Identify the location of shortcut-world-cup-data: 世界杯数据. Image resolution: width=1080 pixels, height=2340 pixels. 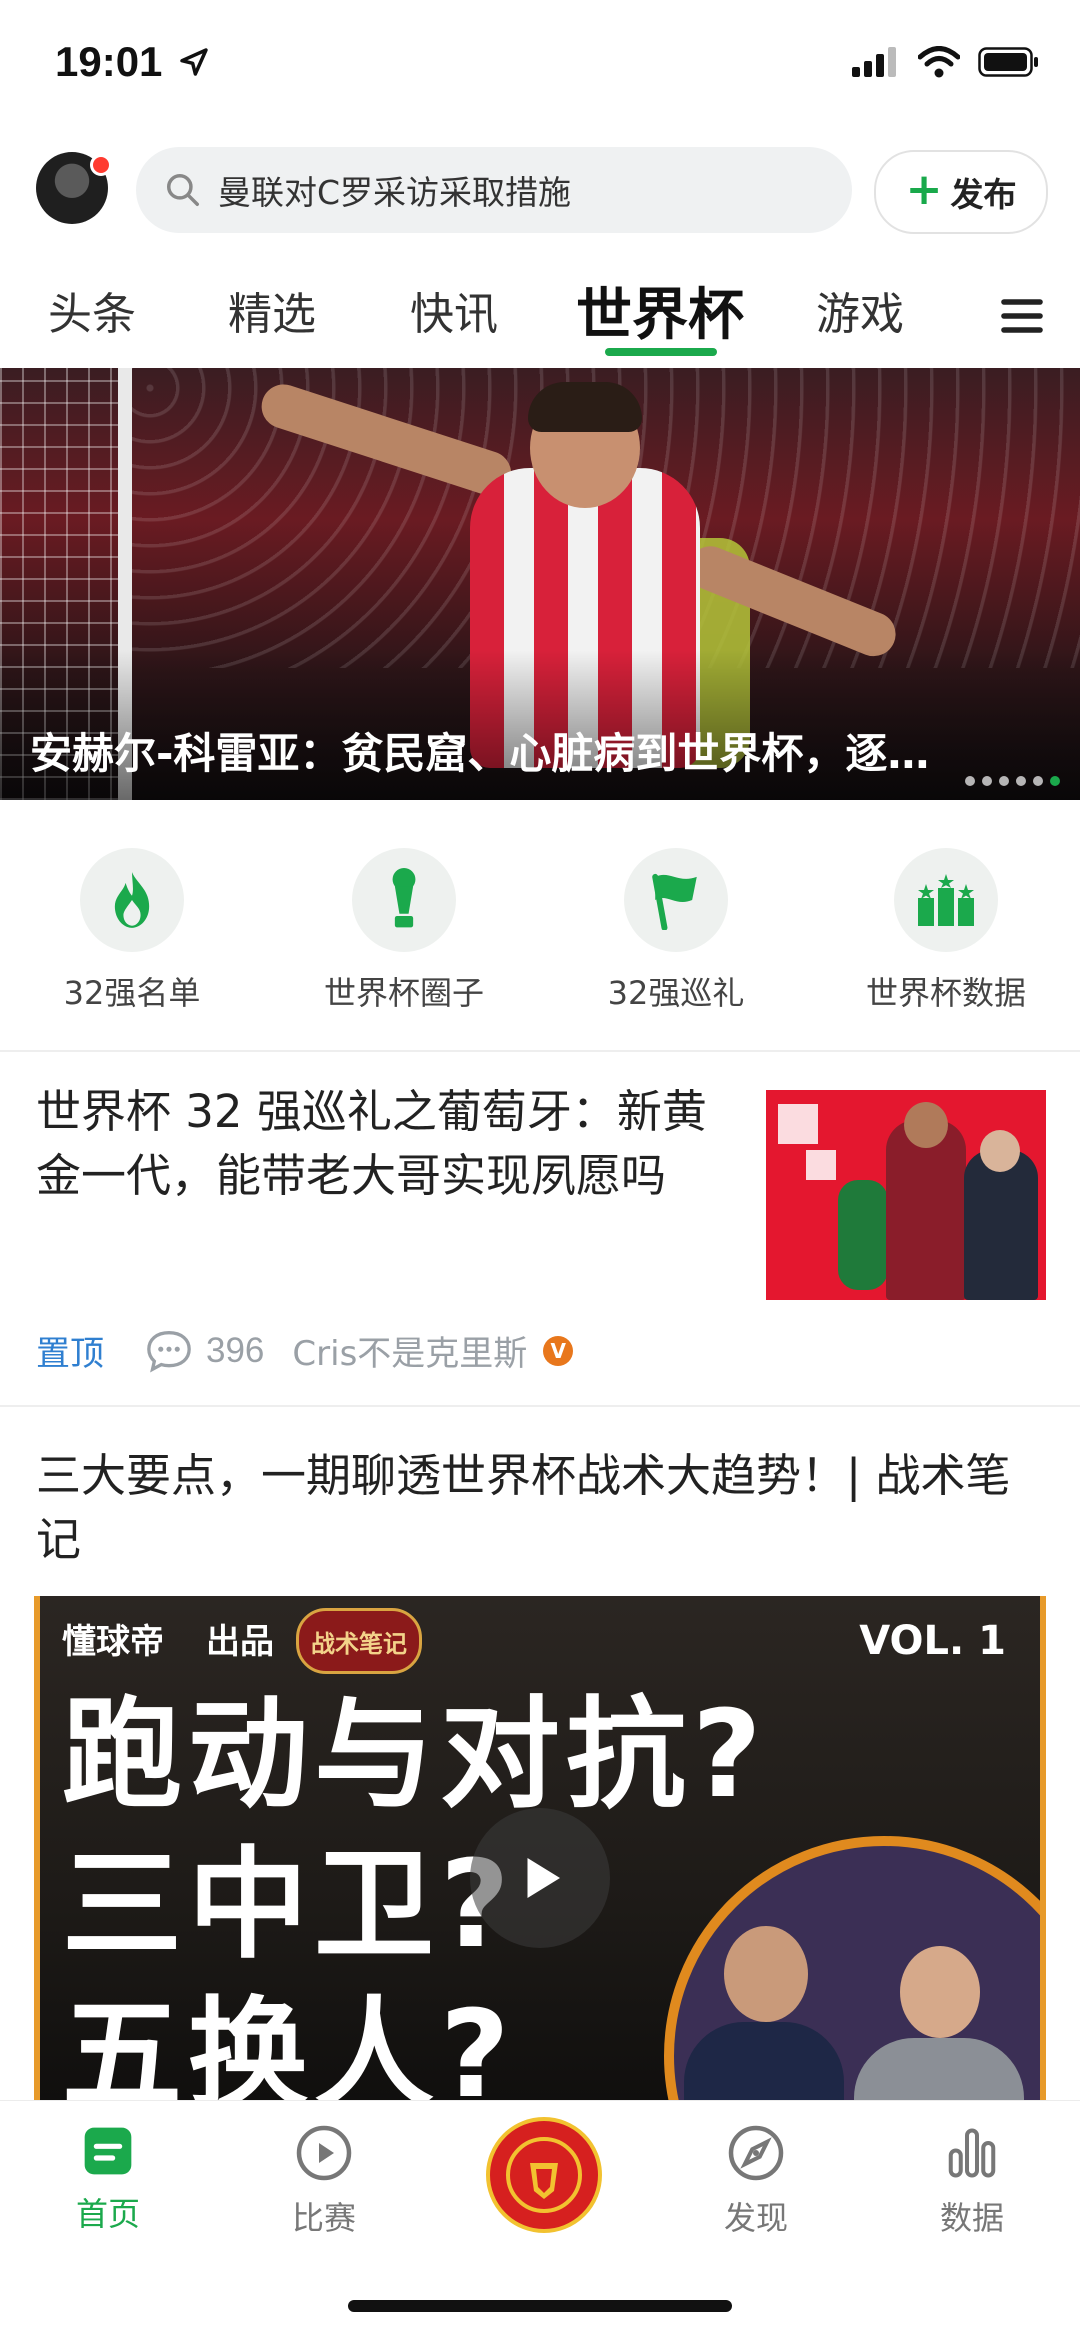
(946, 931).